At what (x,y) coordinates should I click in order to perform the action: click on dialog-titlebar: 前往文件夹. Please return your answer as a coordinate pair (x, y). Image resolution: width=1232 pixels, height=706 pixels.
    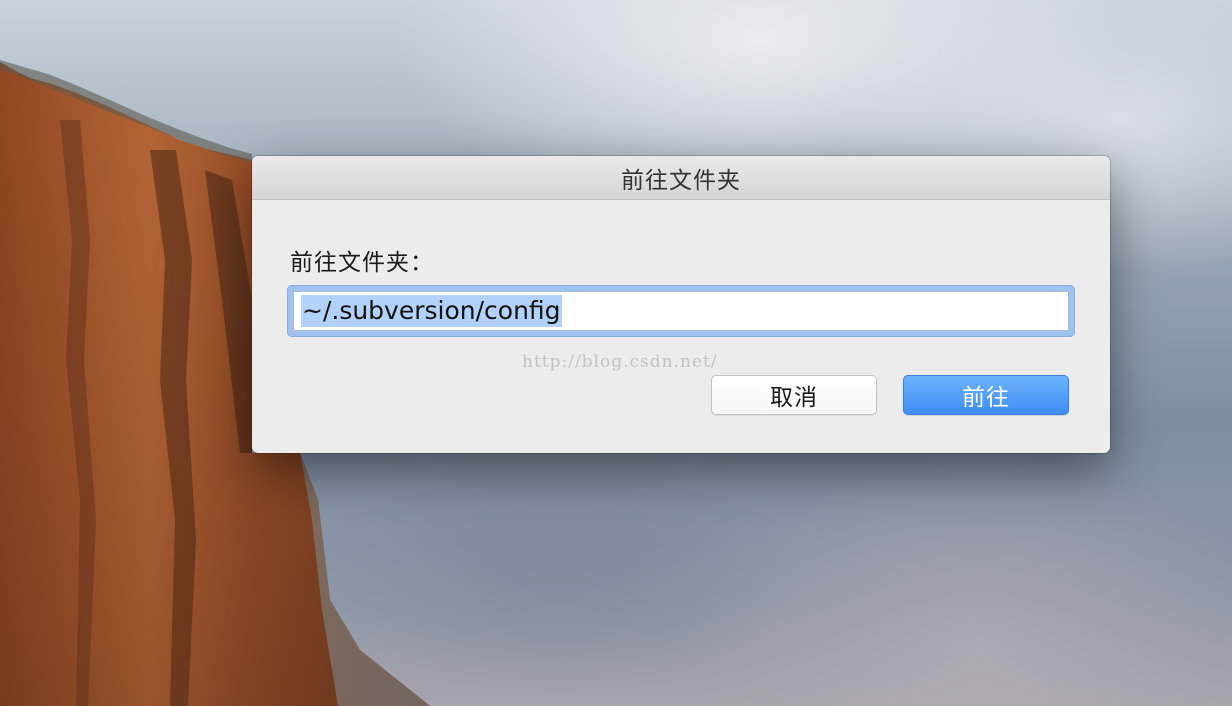
    Looking at the image, I should click on (681, 178).